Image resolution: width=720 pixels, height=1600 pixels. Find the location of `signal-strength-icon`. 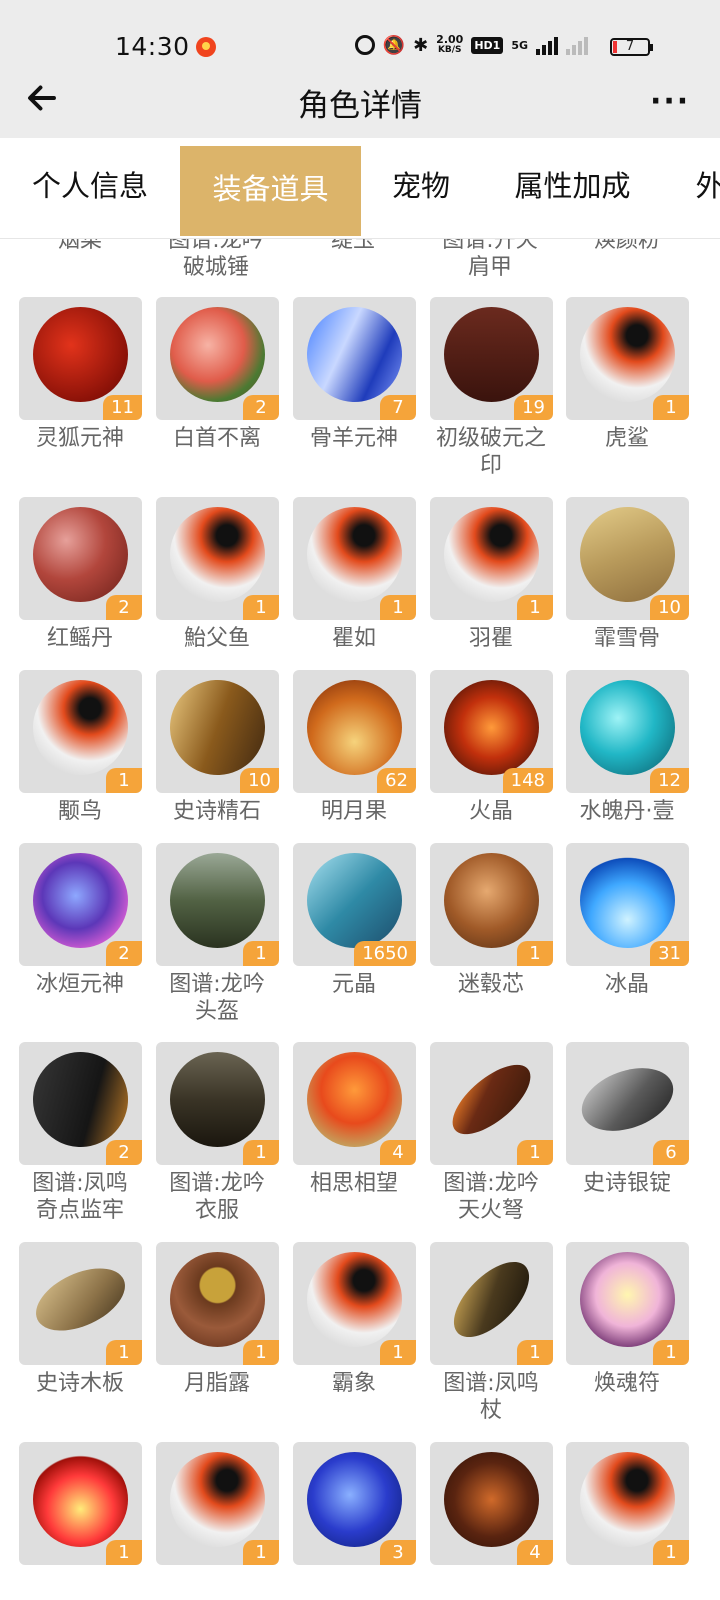

signal-strength-icon is located at coordinates (547, 45).